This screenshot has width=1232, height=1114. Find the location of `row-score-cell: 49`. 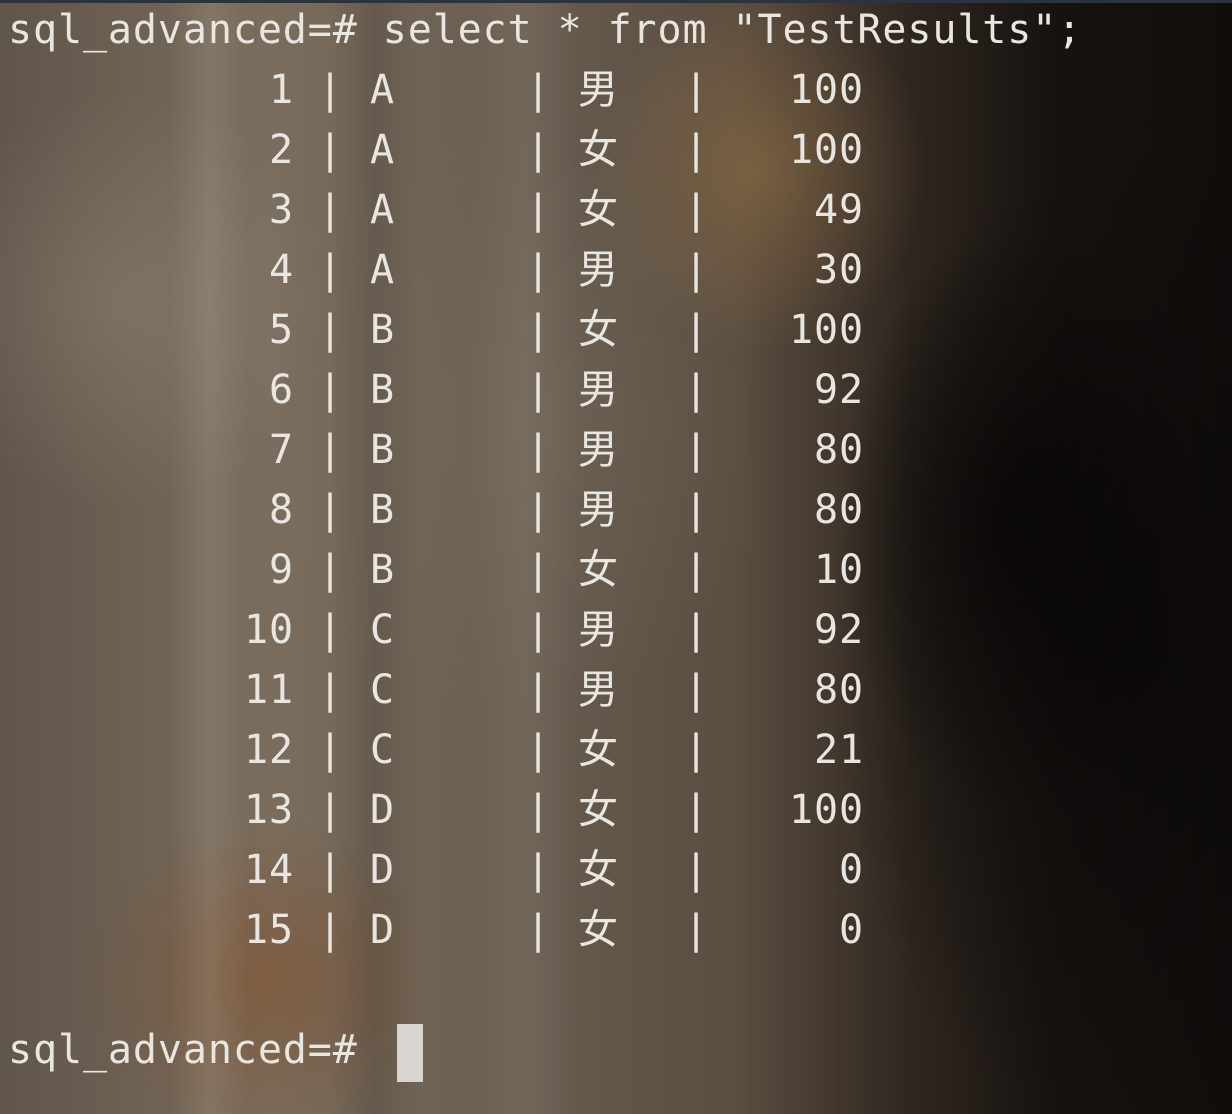

row-score-cell: 49 is located at coordinates (839, 210).